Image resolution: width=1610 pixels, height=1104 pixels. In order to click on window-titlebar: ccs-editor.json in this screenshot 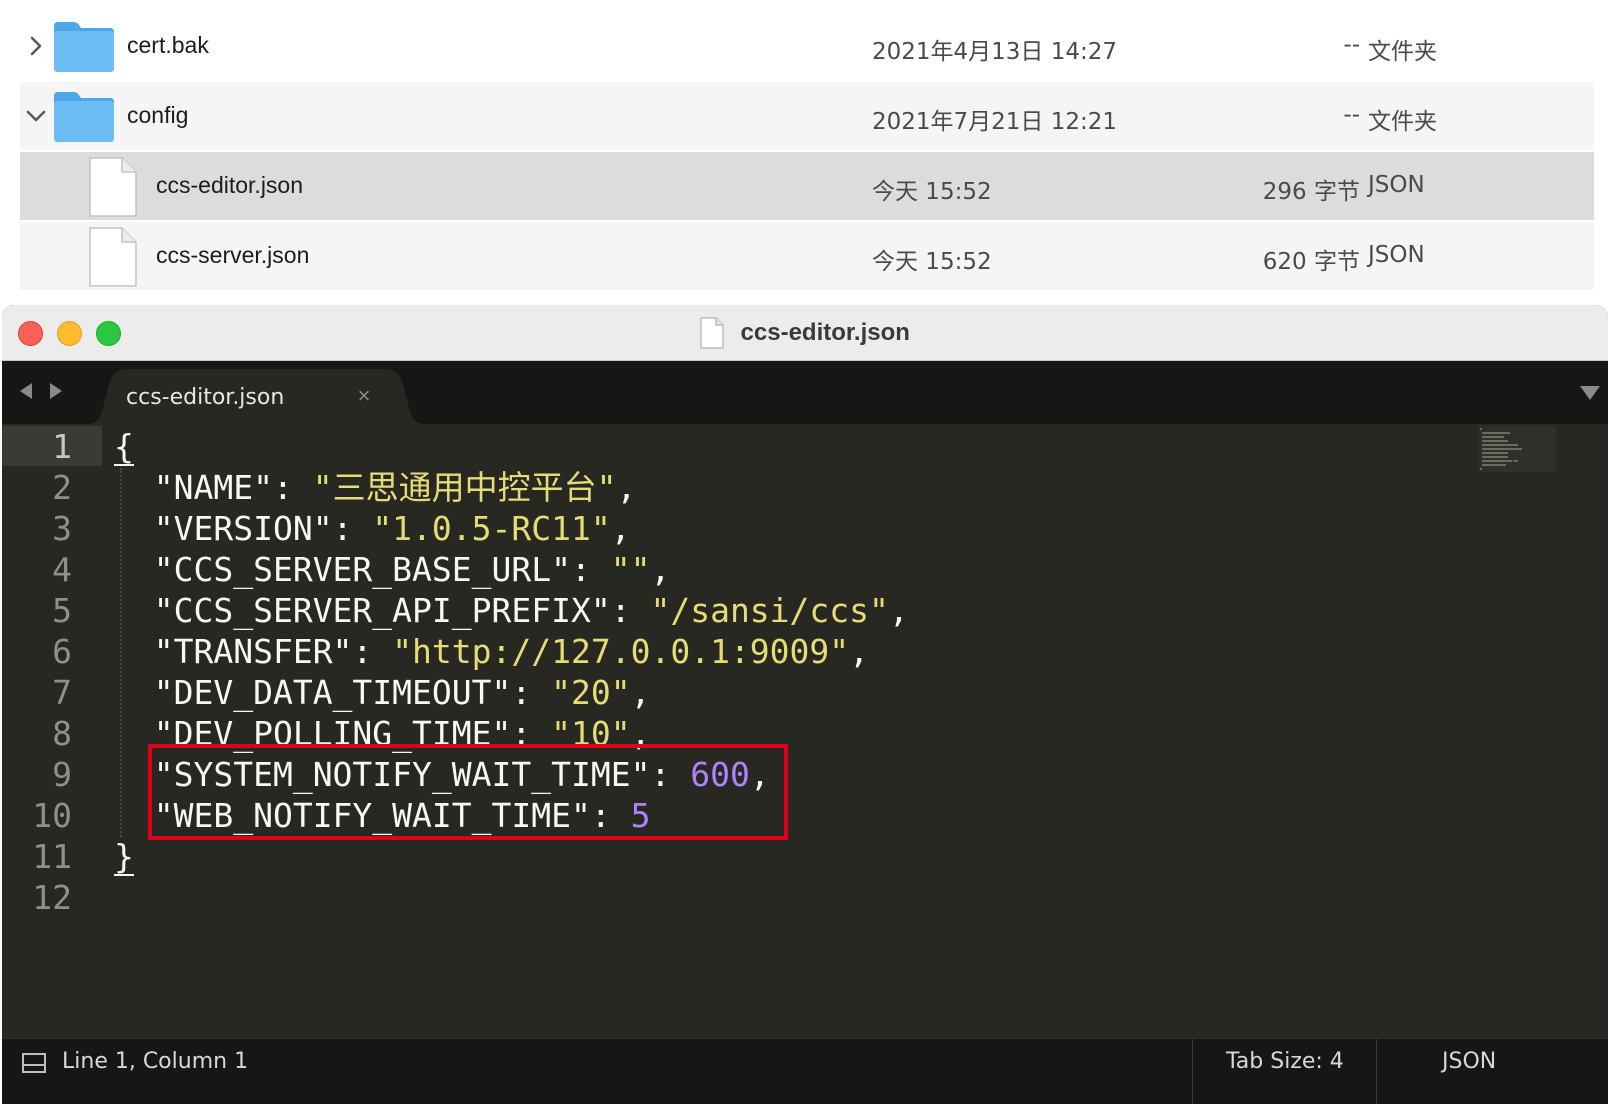, I will do `click(805, 333)`.